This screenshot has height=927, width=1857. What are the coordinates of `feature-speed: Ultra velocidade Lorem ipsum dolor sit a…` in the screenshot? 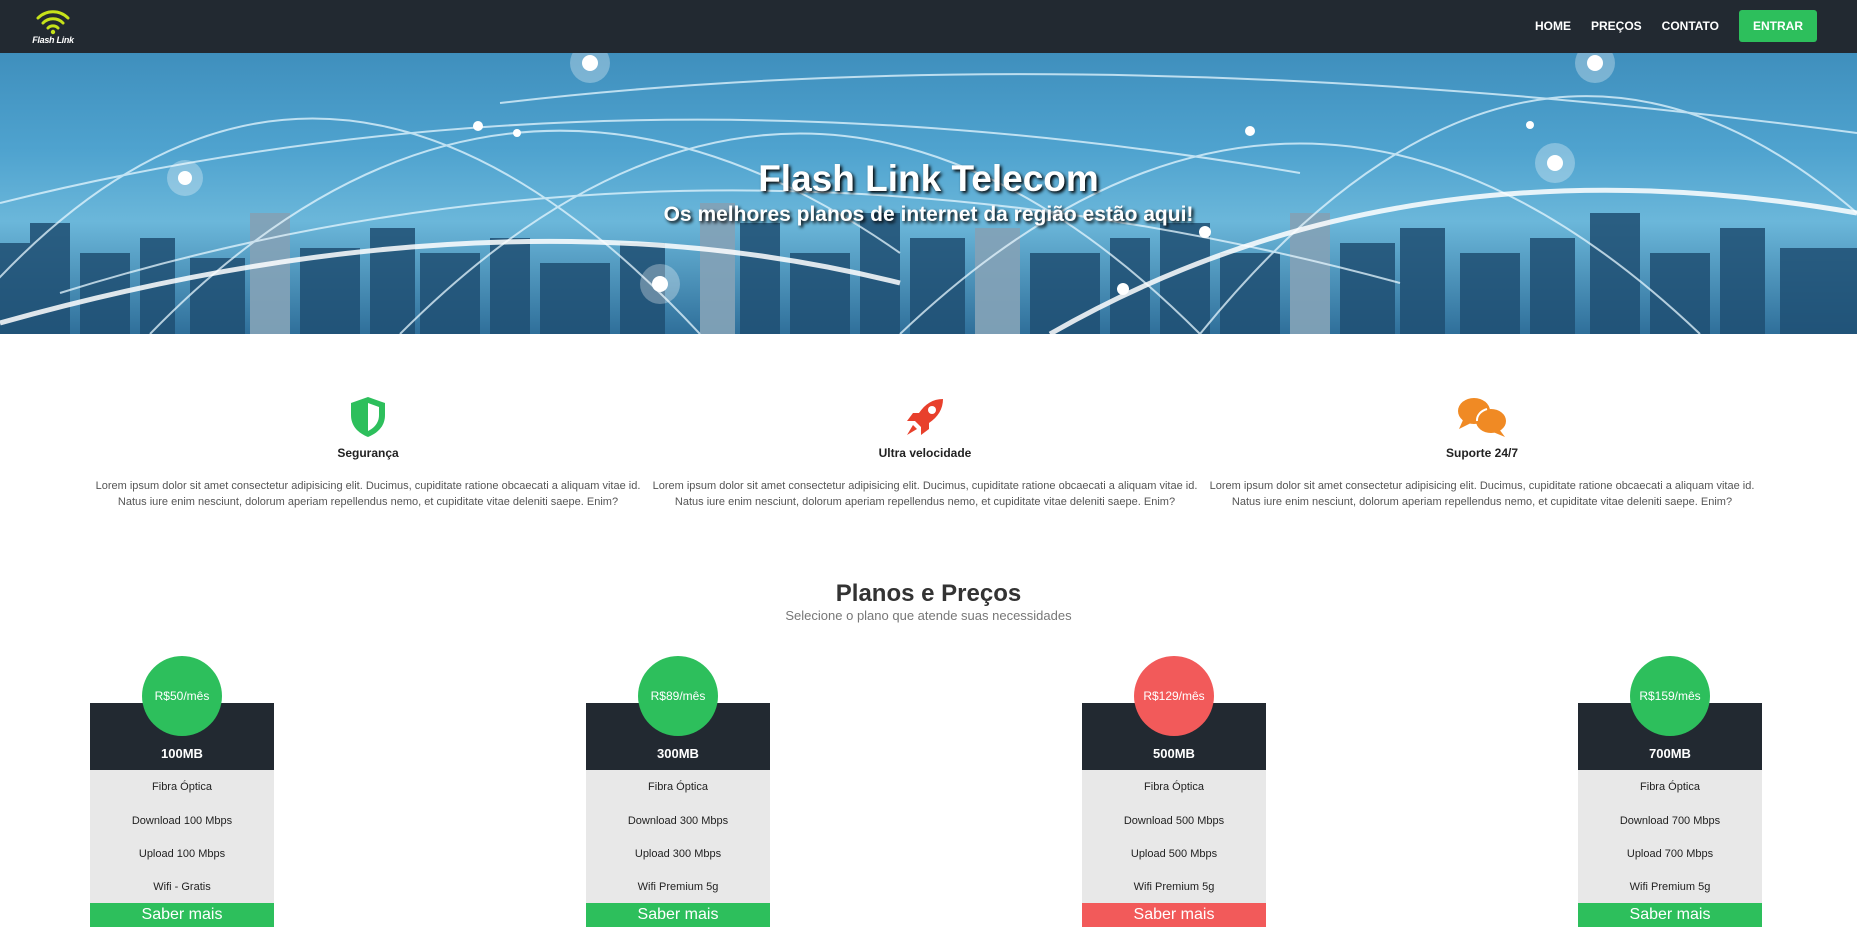 It's located at (925, 452).